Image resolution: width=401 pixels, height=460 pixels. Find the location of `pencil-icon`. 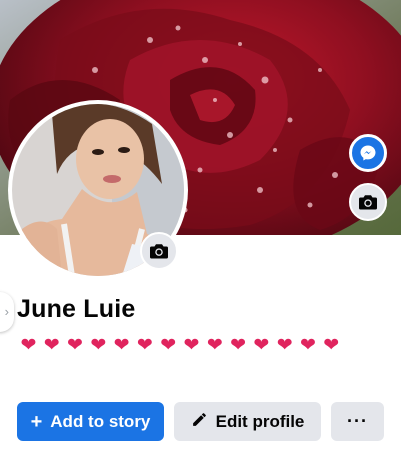

pencil-icon is located at coordinates (199, 421).